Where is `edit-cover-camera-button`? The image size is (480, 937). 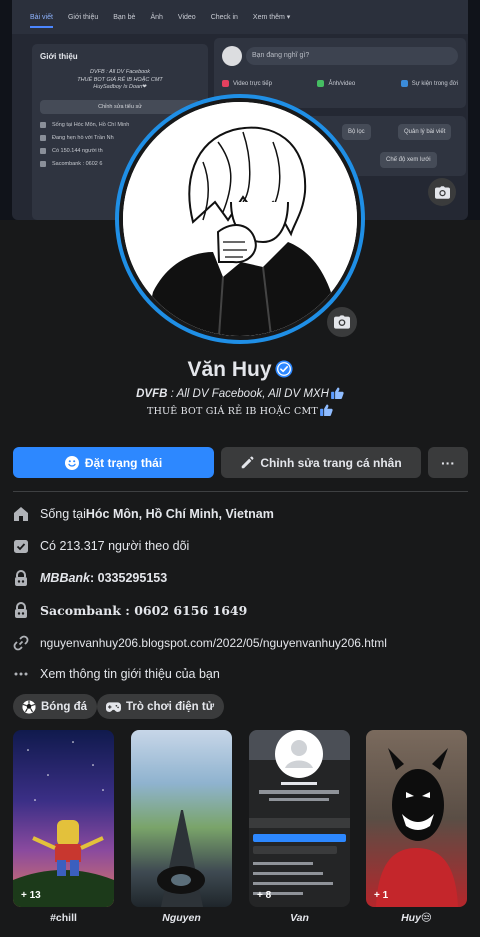 edit-cover-camera-button is located at coordinates (442, 192).